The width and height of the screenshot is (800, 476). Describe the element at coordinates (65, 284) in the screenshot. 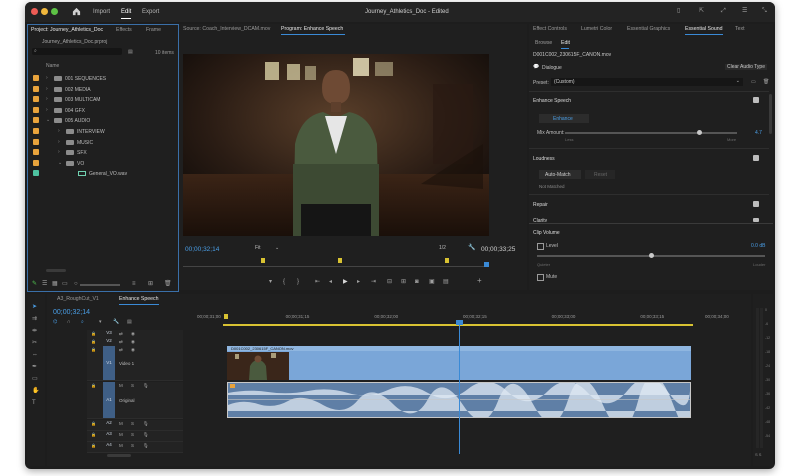

I see `freeform-view-icon: ▭` at that location.